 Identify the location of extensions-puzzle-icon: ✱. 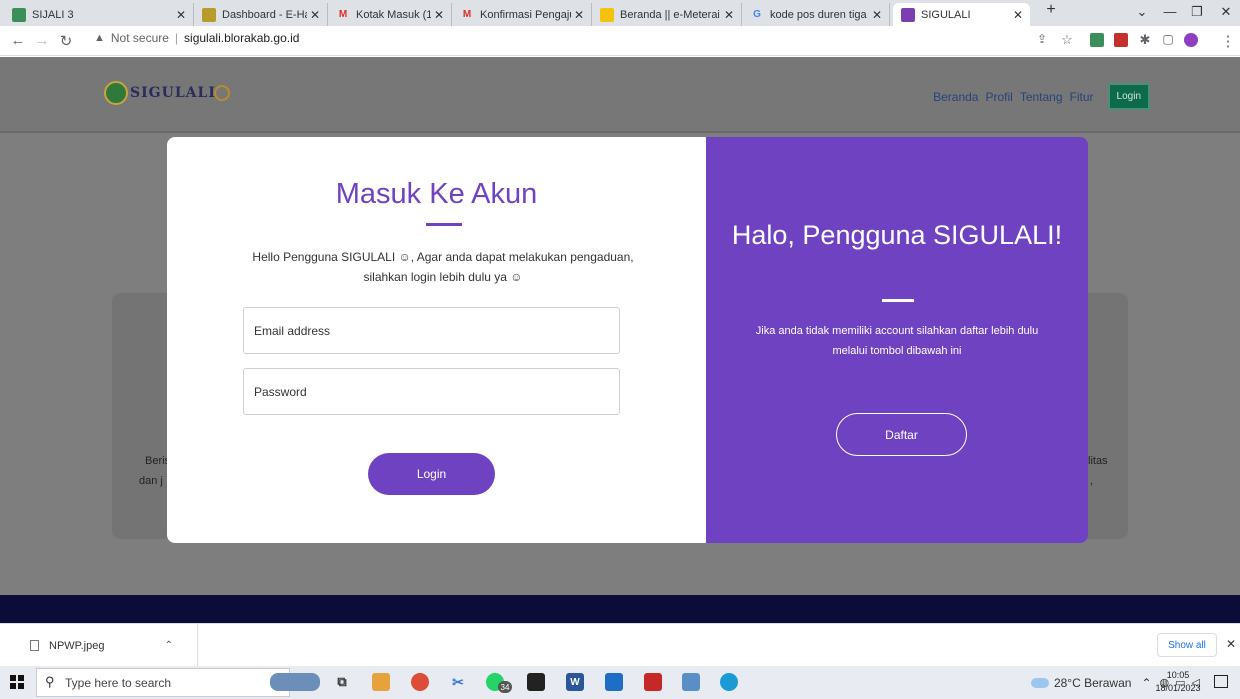
(1145, 40).